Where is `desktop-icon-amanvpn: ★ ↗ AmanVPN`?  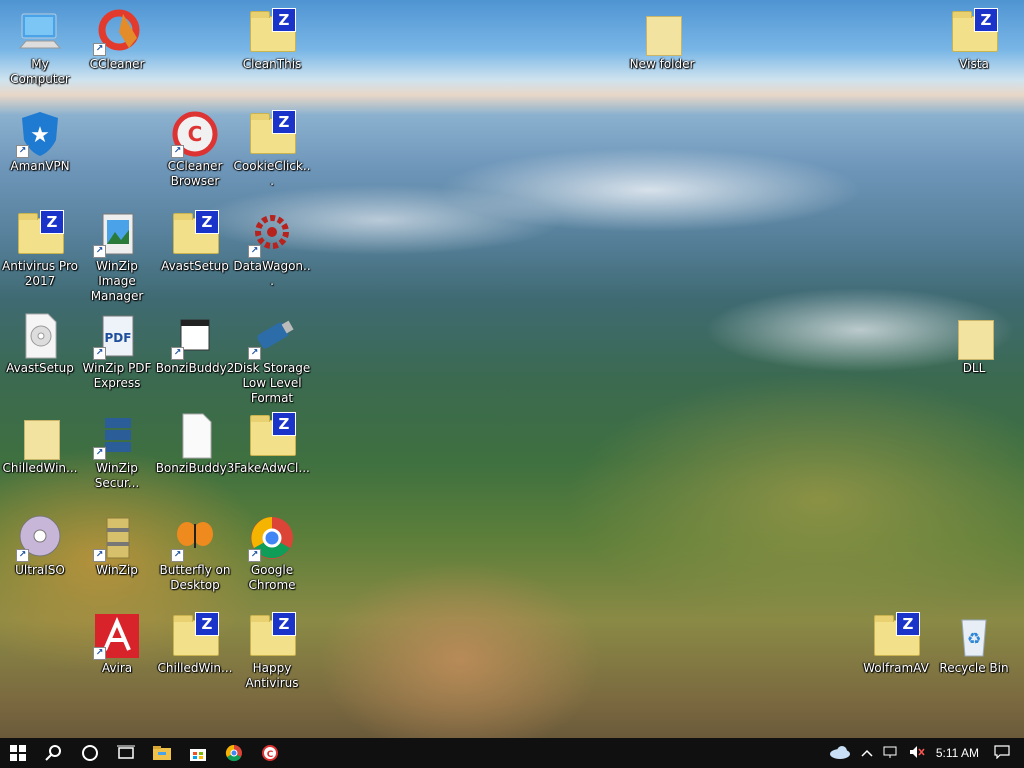
desktop-icon-amanvpn: ★ ↗ AmanVPN is located at coordinates (40, 142).